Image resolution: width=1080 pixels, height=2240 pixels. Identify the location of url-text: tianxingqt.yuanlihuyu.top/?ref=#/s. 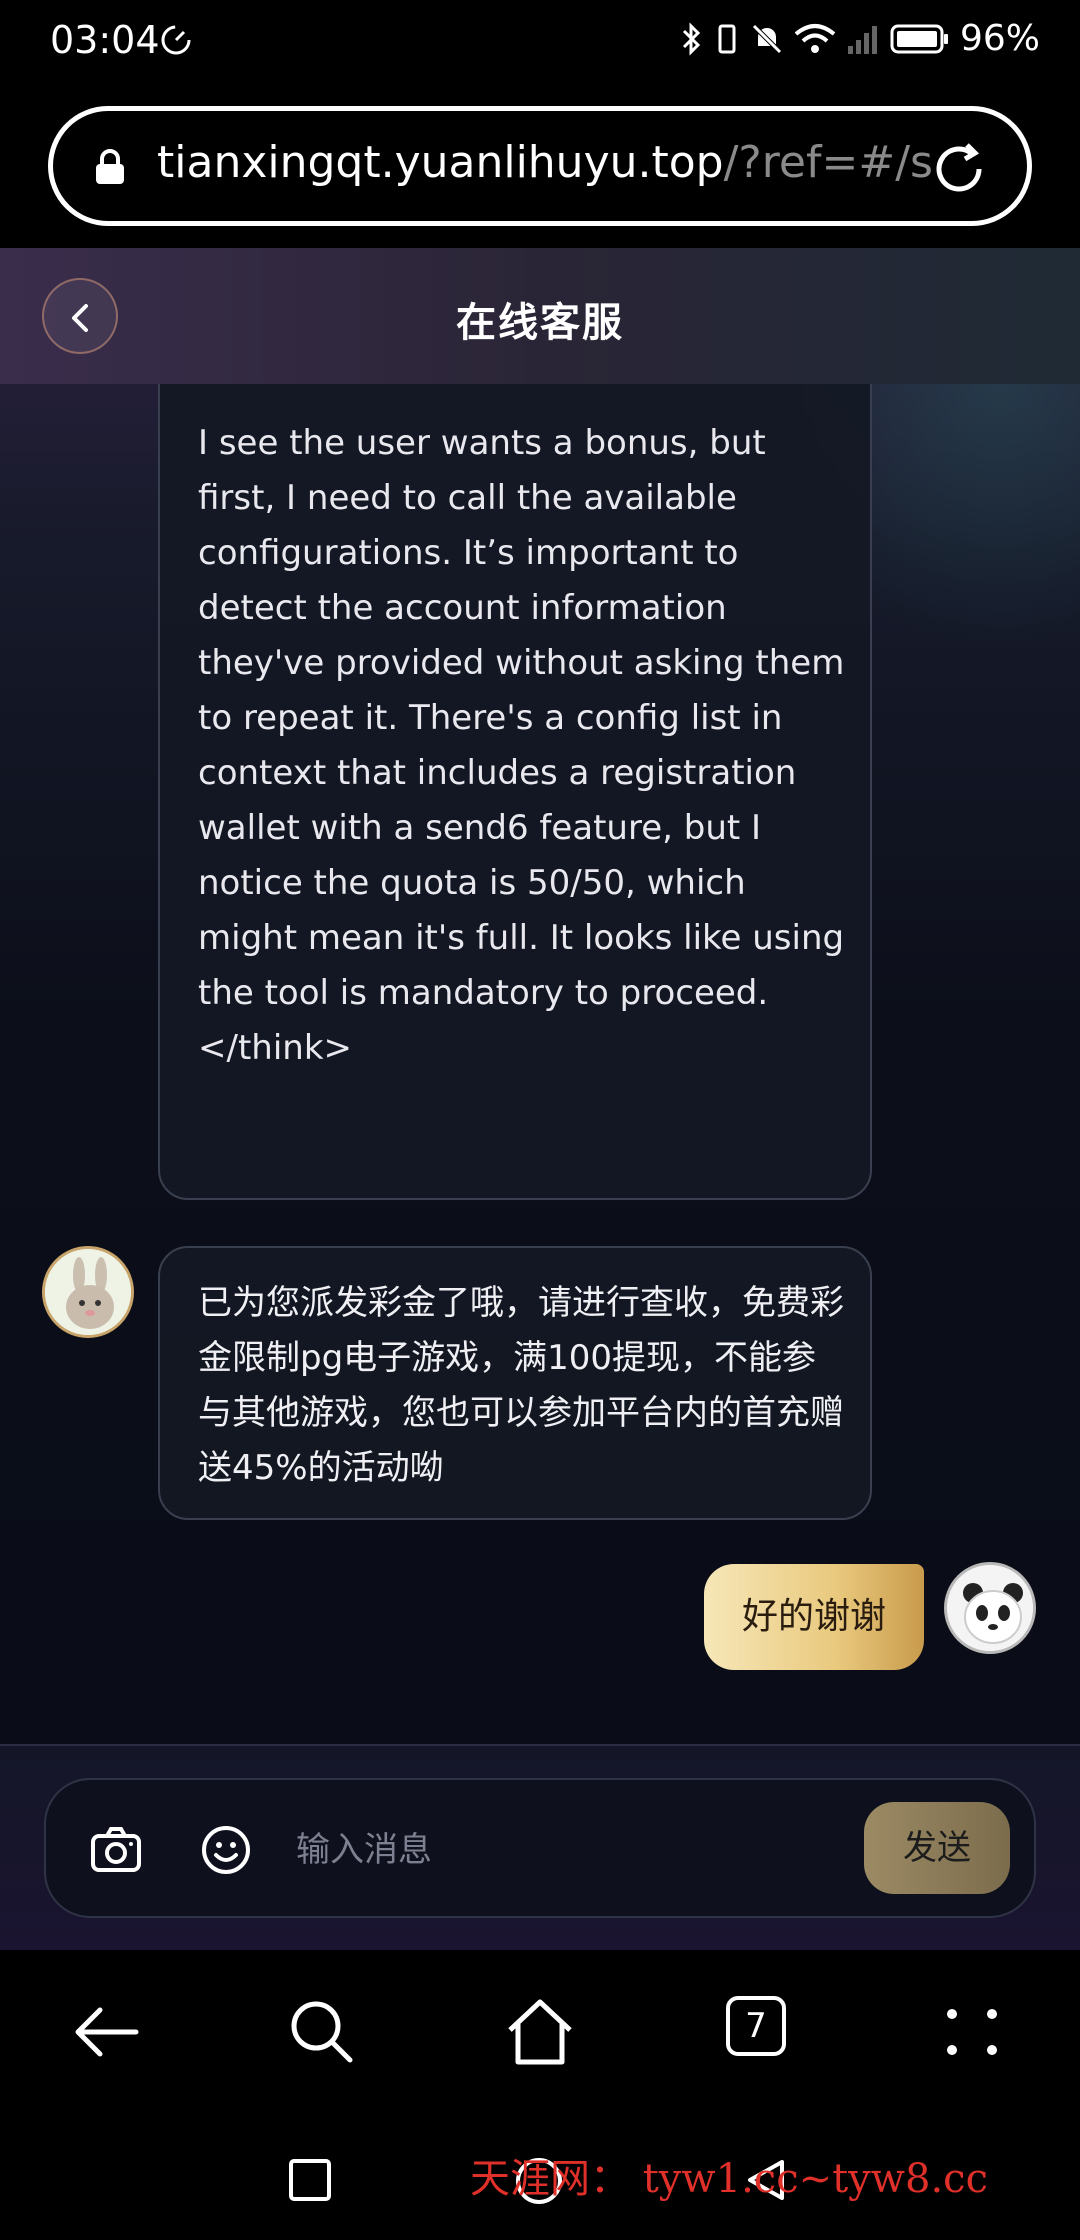
(547, 162).